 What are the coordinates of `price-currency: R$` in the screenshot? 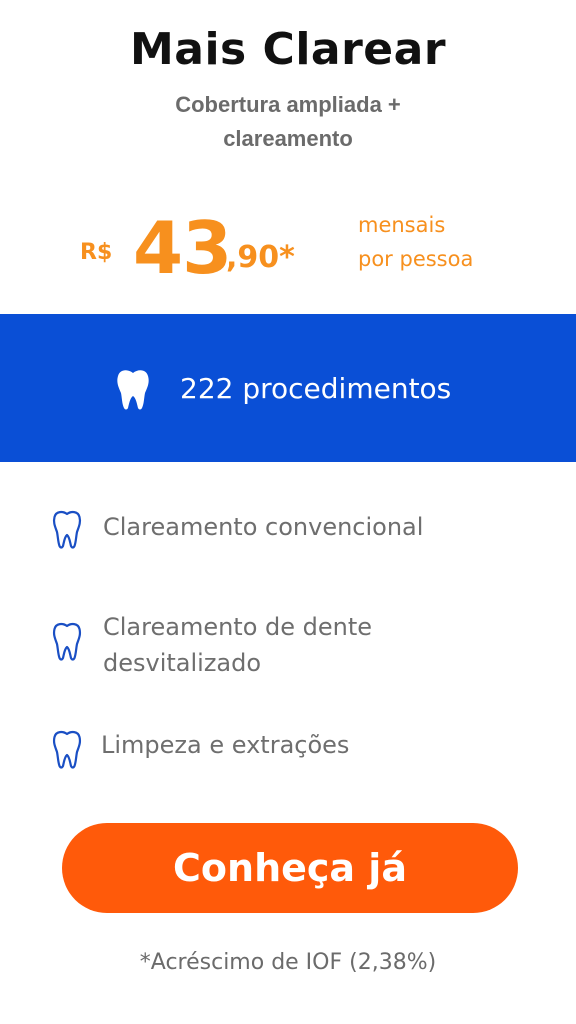 It's located at (96, 252).